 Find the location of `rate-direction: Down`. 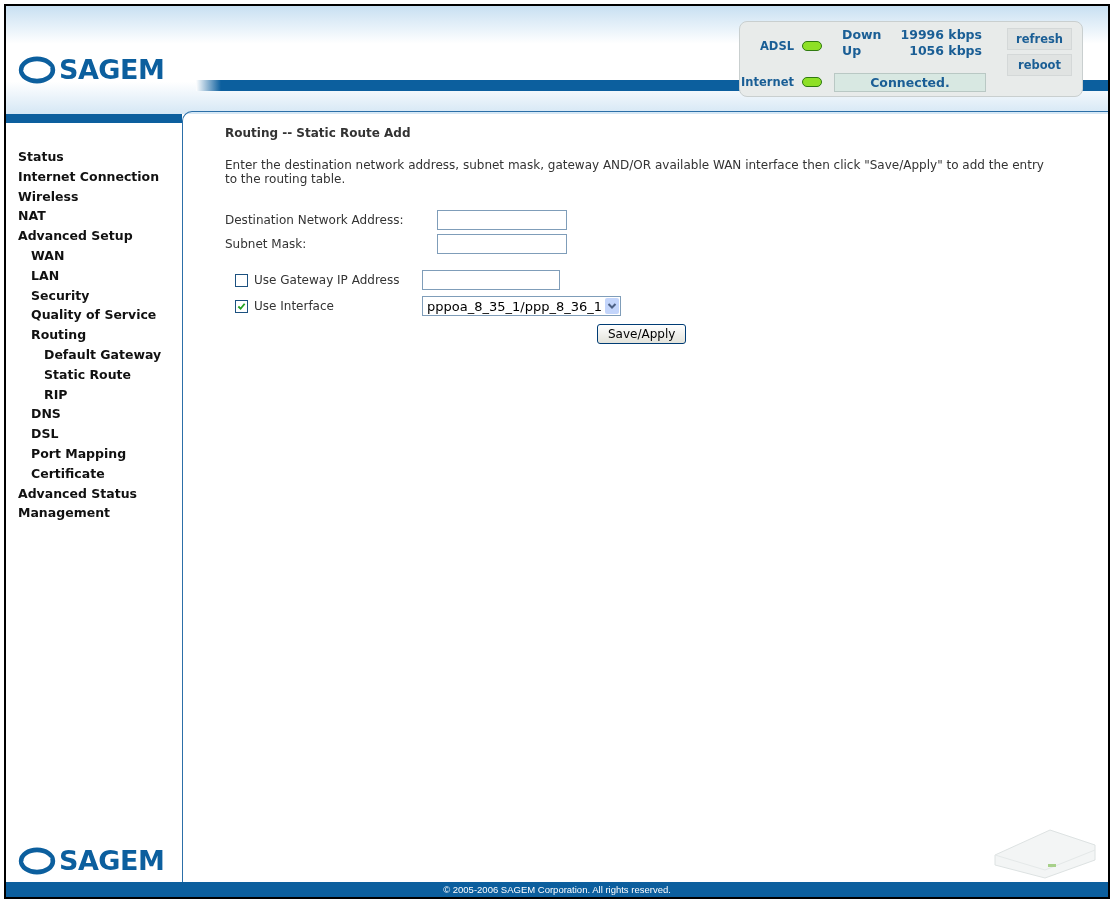

rate-direction: Down is located at coordinates (862, 35).